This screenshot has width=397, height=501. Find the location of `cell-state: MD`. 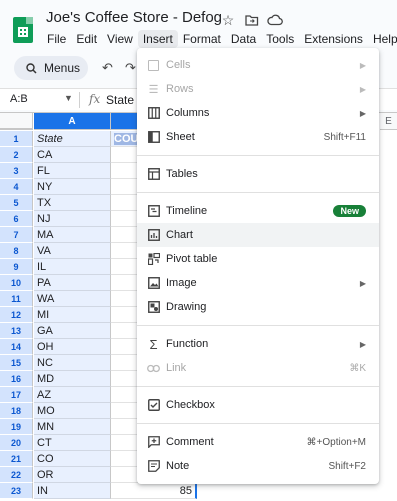

cell-state: MD is located at coordinates (72, 379).